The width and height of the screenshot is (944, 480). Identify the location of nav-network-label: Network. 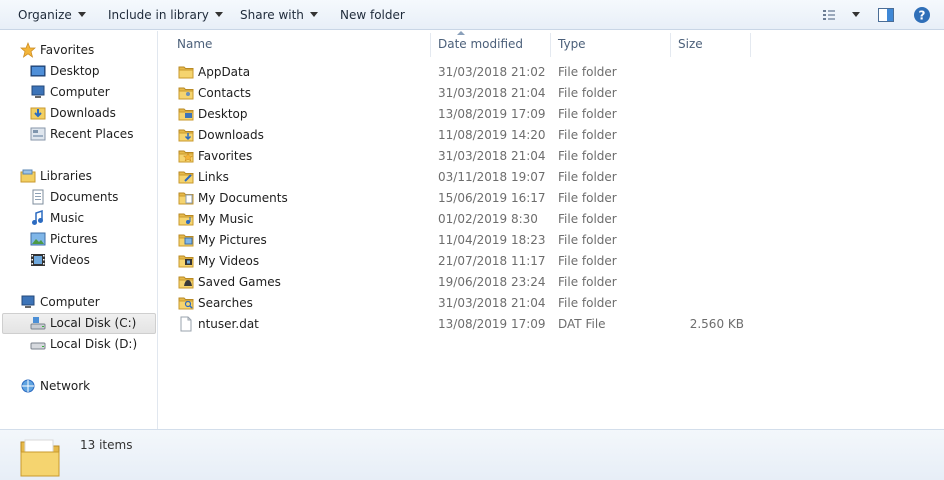
(65, 386).